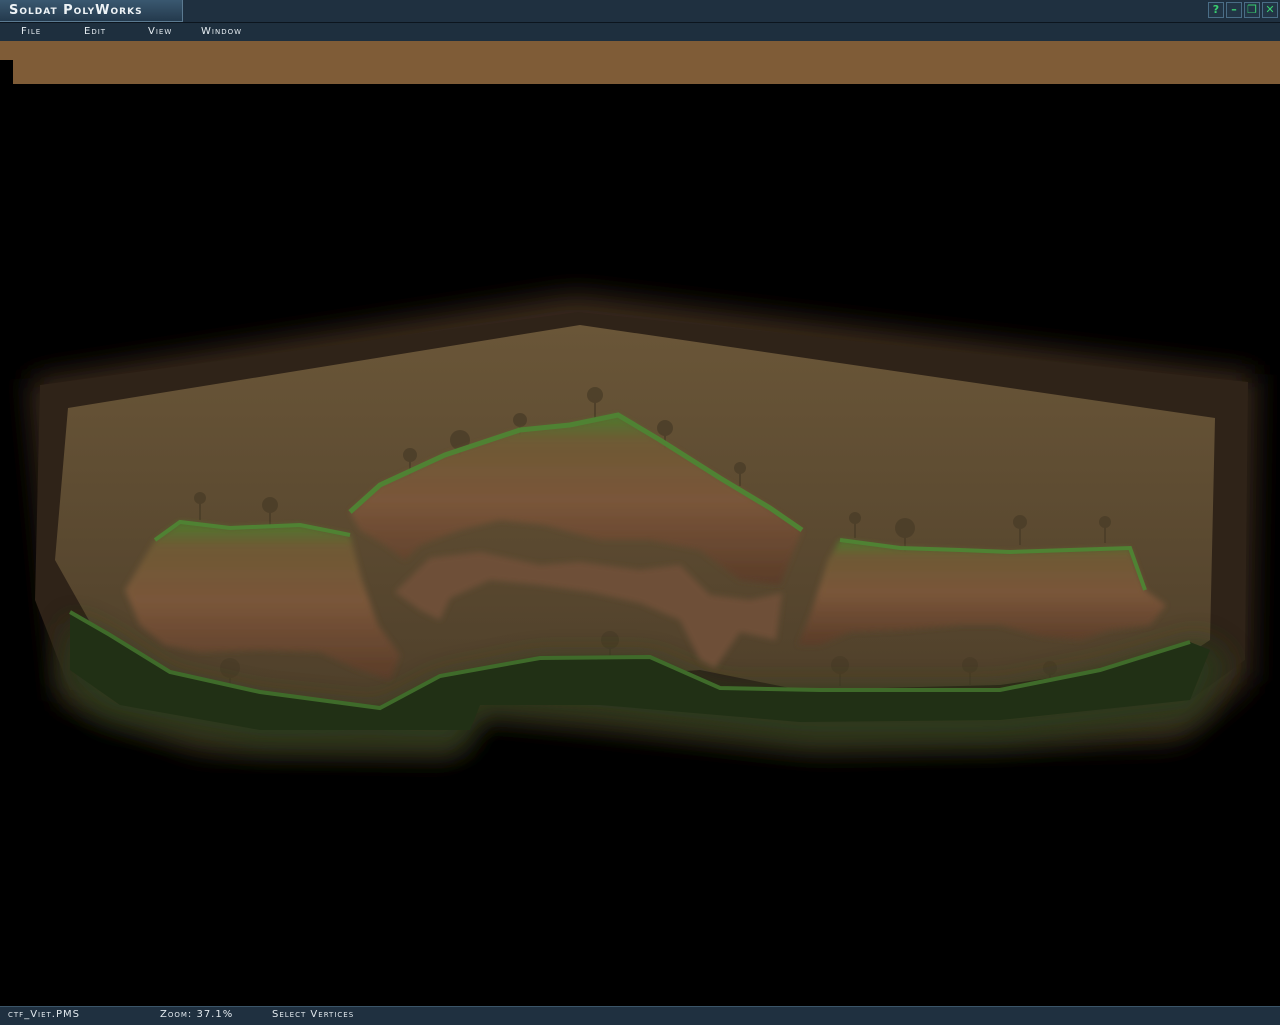  Describe the element at coordinates (44, 1014) in the screenshot. I see `status-filename: ctf_Viet.PMS` at that location.